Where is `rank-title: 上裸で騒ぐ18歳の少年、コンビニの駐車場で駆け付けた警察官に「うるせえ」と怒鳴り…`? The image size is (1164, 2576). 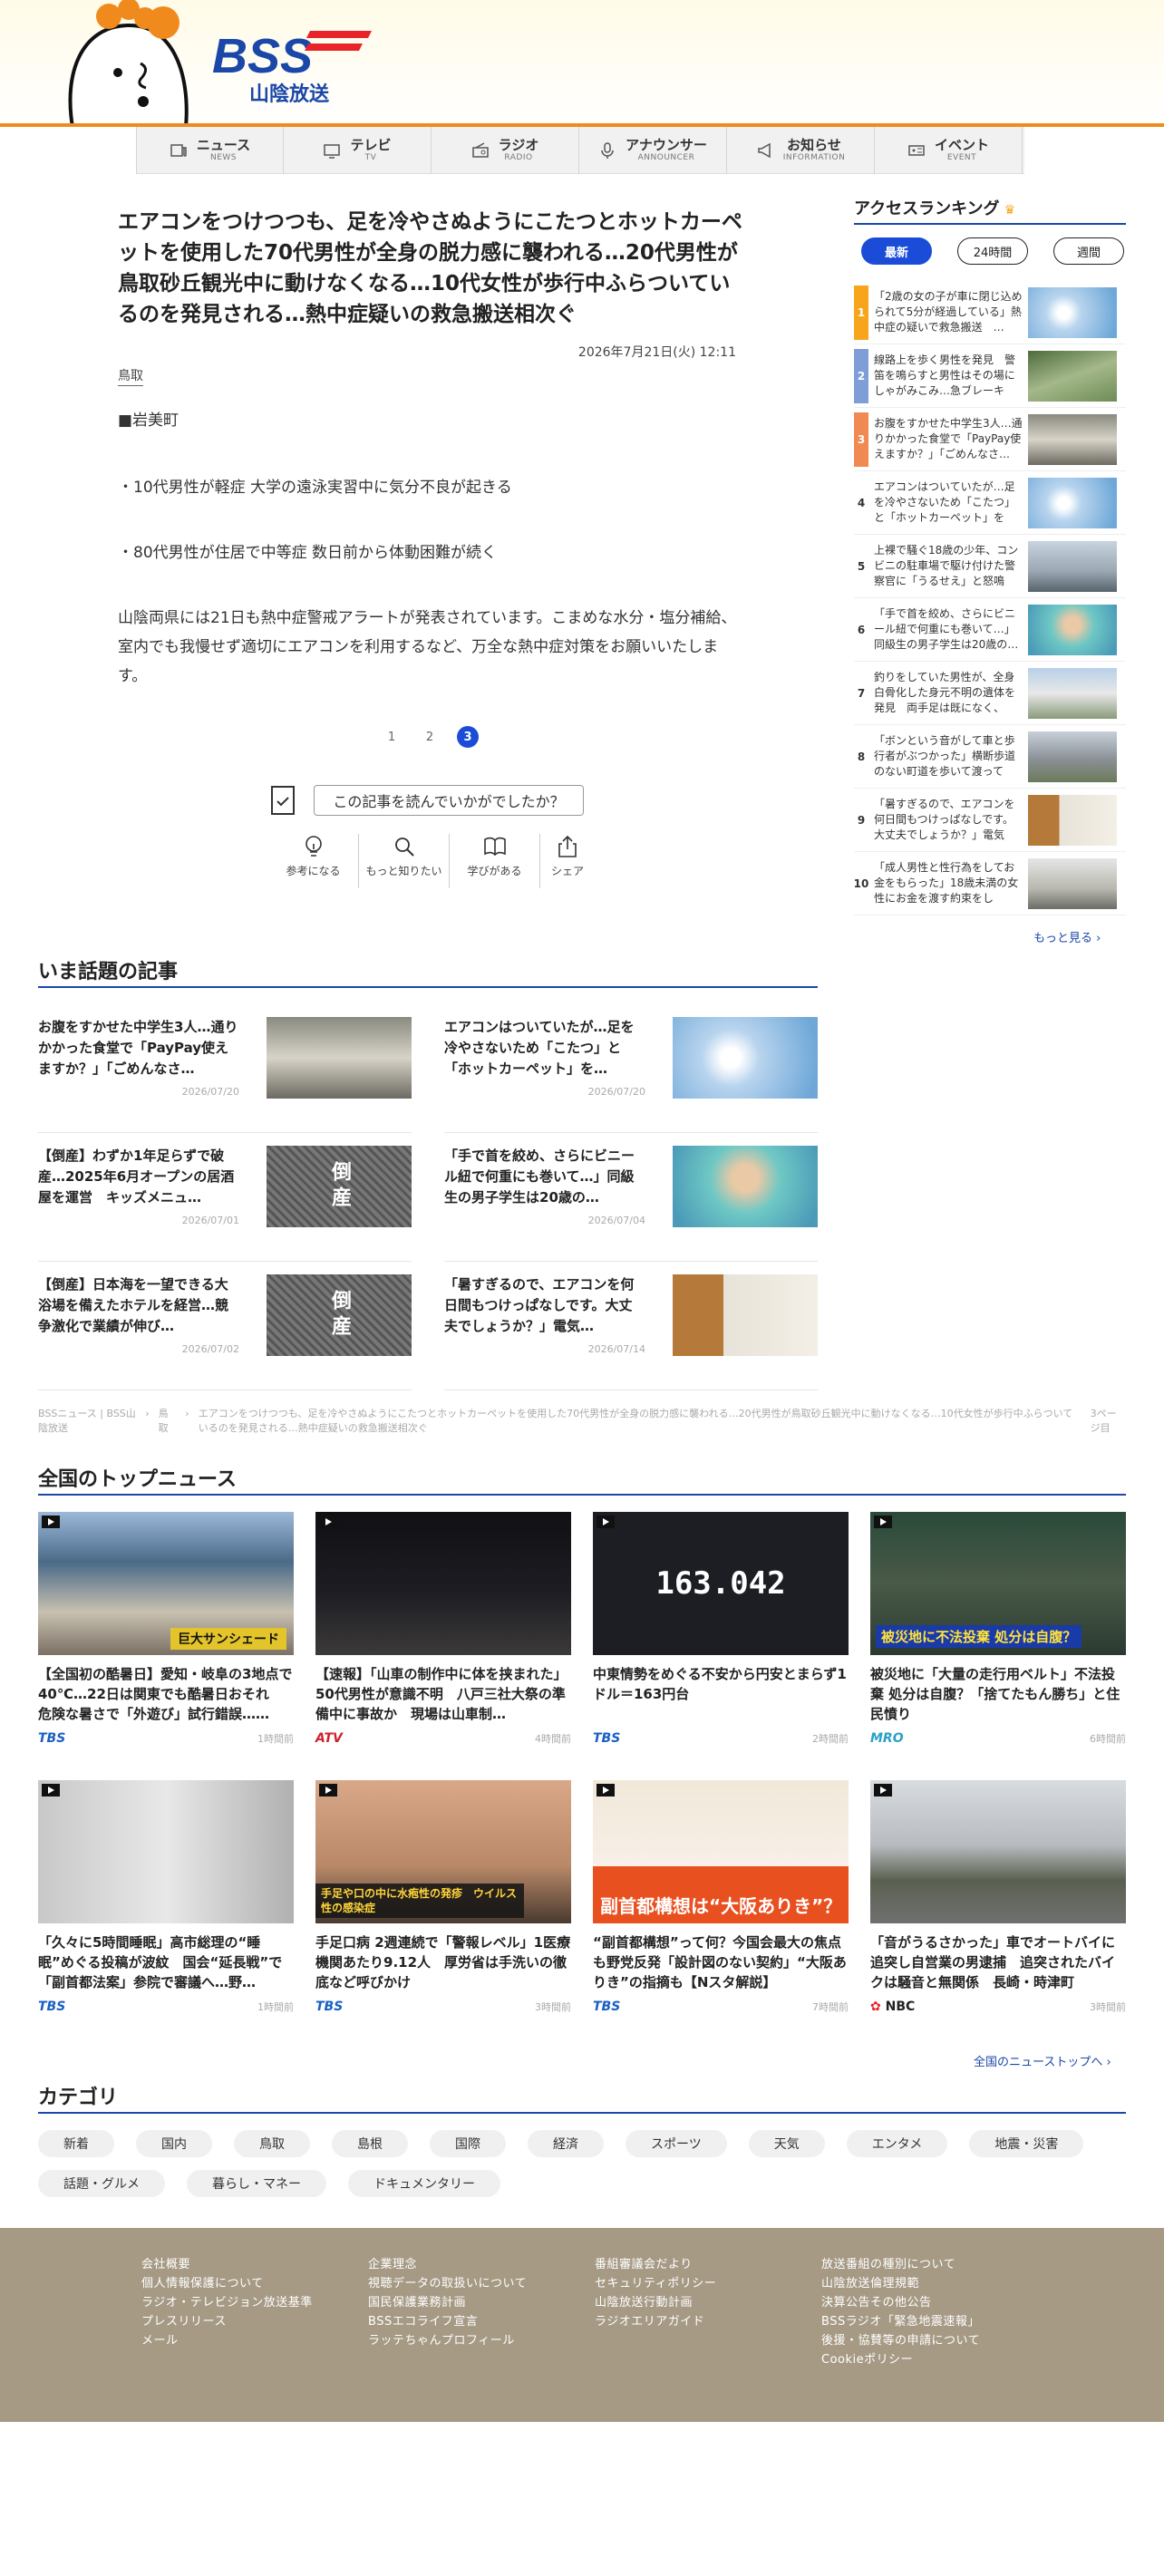 rank-title: 上裸で騒ぐ18歳の少年、コンビニの駐車場で駆け付けた警察官に「うるせえ」と怒鳴り… is located at coordinates (946, 565).